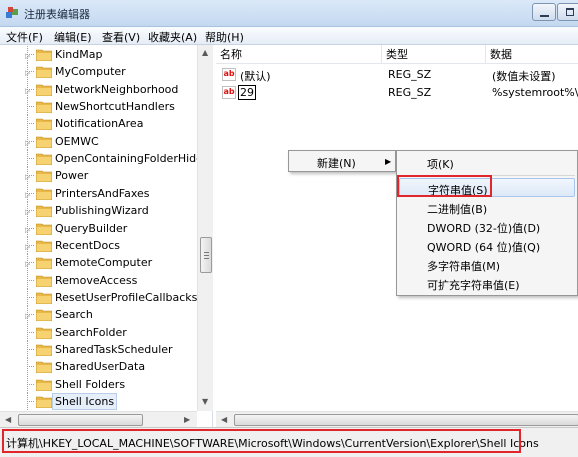  What do you see at coordinates (434, 54) in the screenshot?
I see `column-type: 类型` at bounding box center [434, 54].